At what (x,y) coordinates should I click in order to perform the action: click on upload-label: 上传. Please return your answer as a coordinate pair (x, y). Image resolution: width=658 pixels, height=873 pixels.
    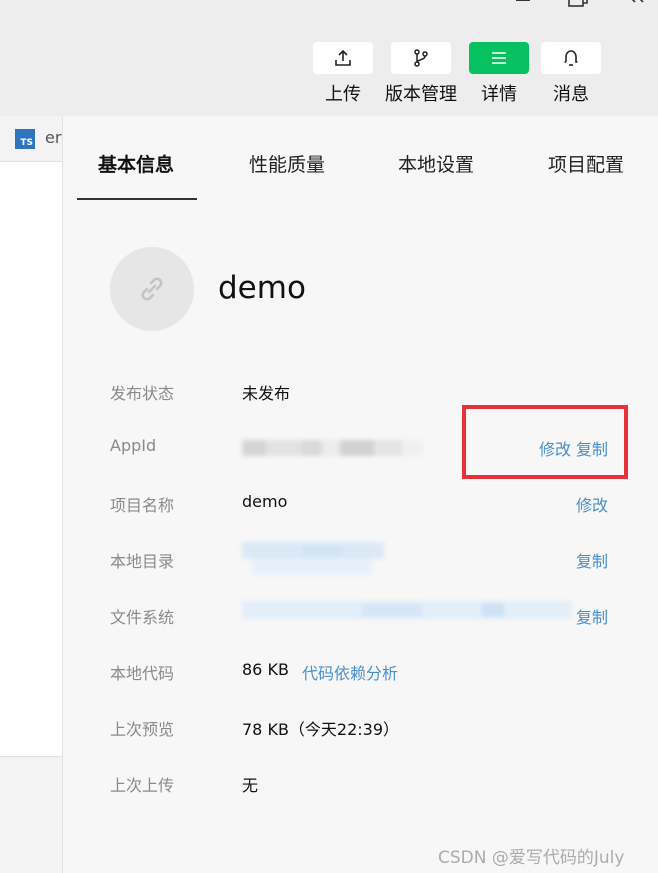
    Looking at the image, I should click on (343, 94).